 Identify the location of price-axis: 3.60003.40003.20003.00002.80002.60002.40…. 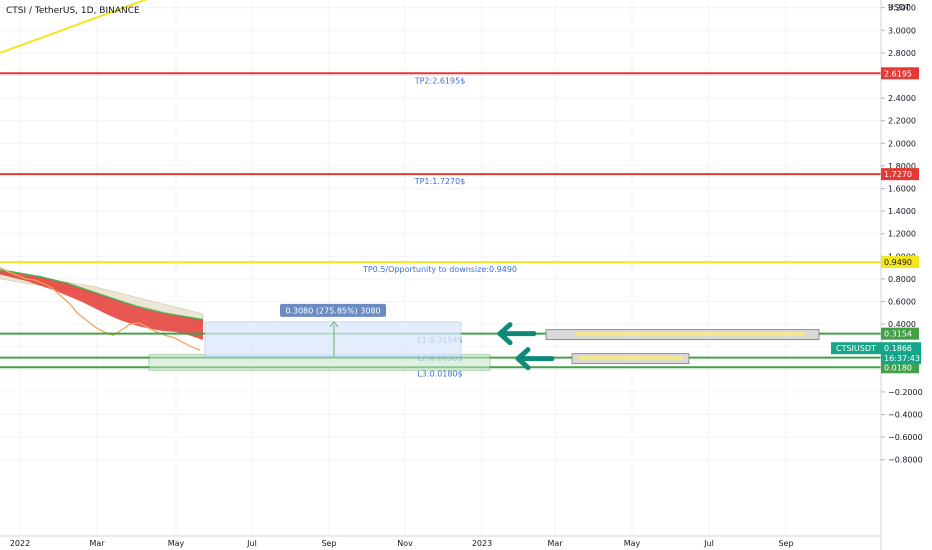
(881, 275).